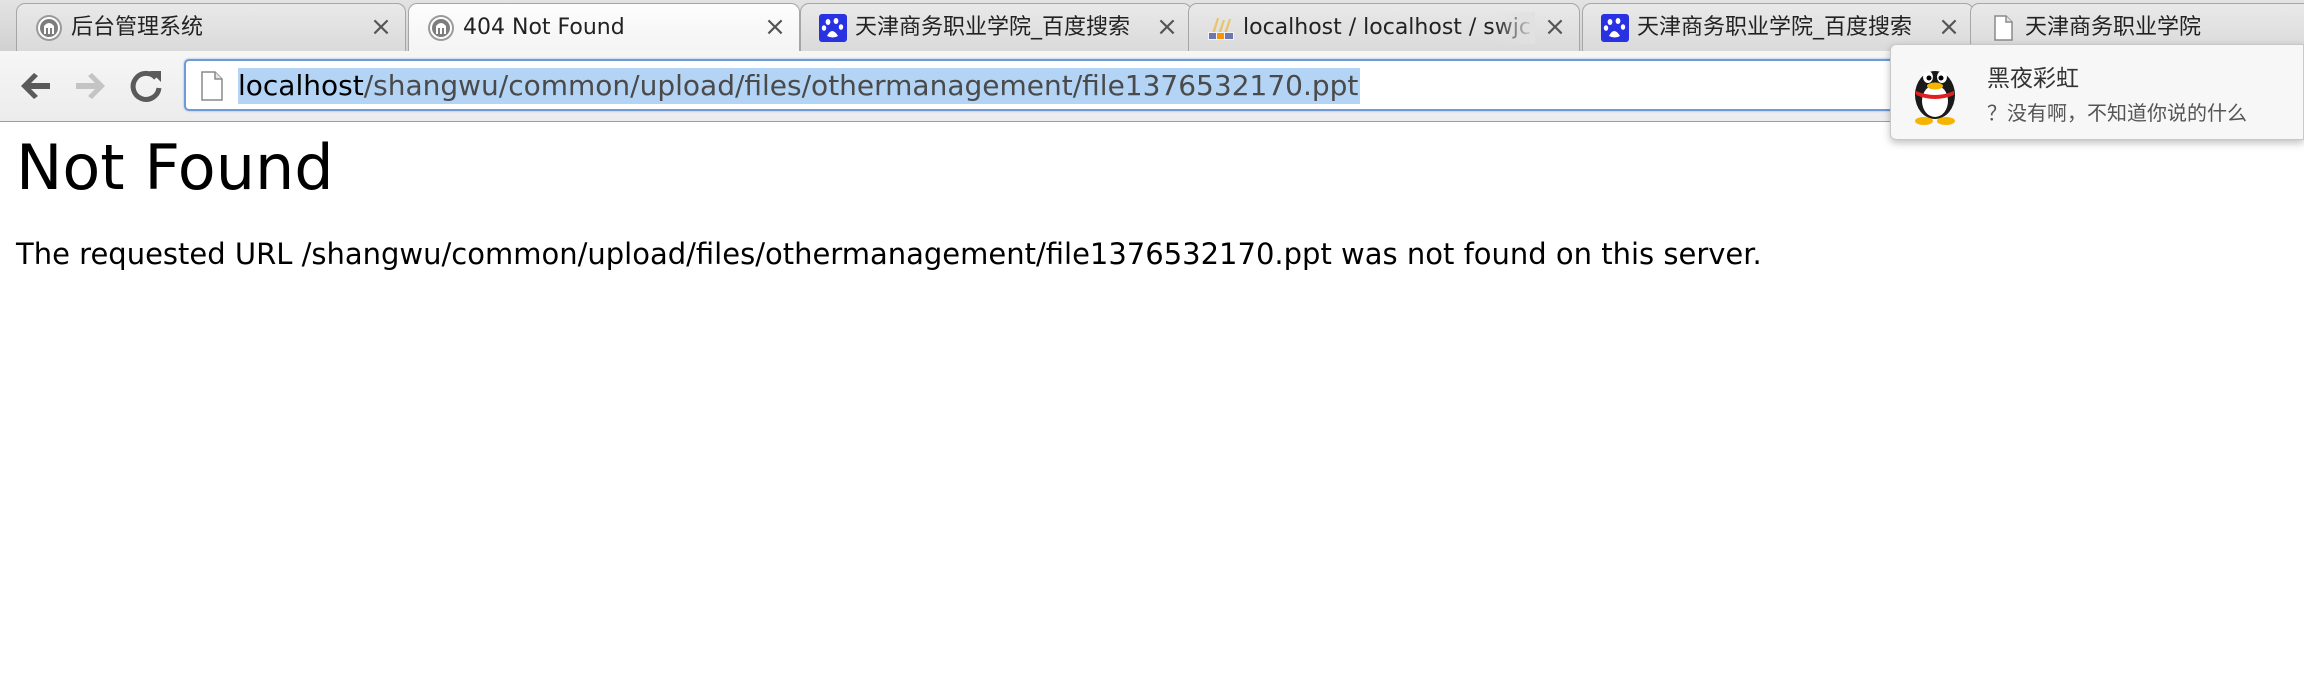 The image size is (2304, 674). What do you see at coordinates (36, 86) in the screenshot?
I see `back-arrow-icon` at bounding box center [36, 86].